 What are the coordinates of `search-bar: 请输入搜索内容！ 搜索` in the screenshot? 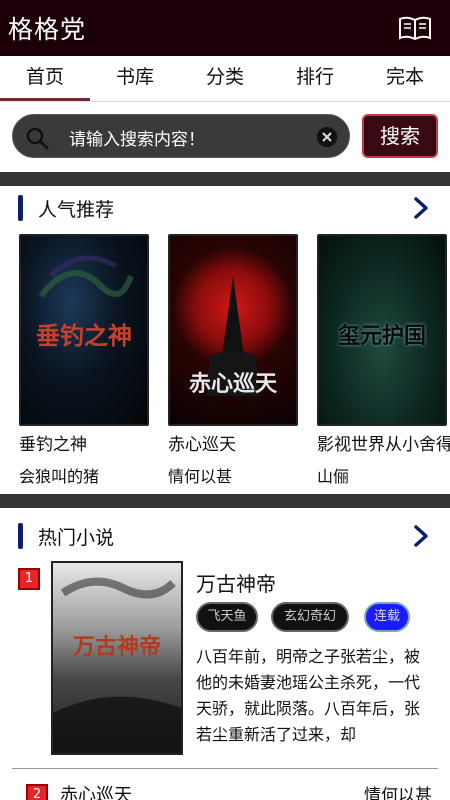 It's located at (225, 137).